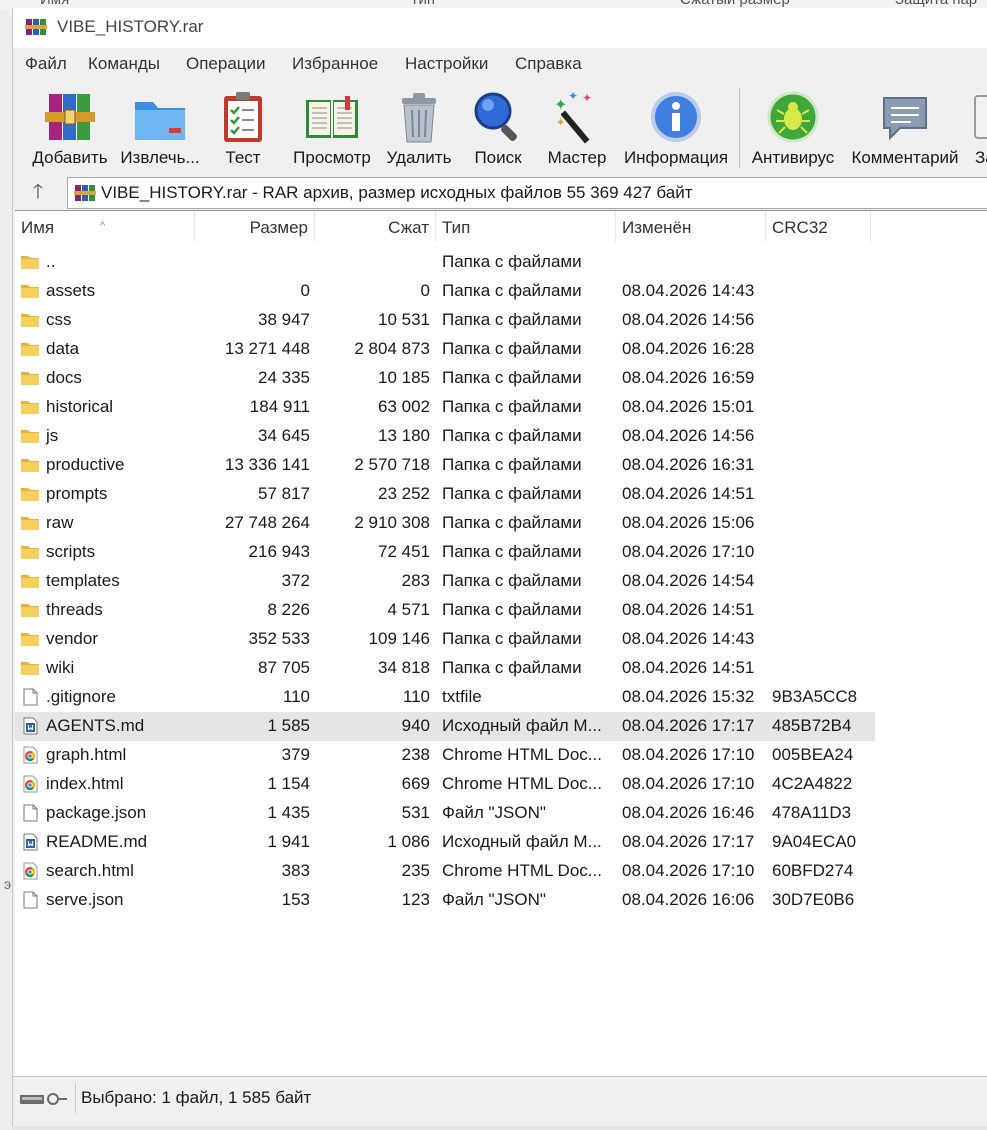 This screenshot has height=1130, width=987. I want to click on bg-column-protect: Защита пар, so click(936, 4).